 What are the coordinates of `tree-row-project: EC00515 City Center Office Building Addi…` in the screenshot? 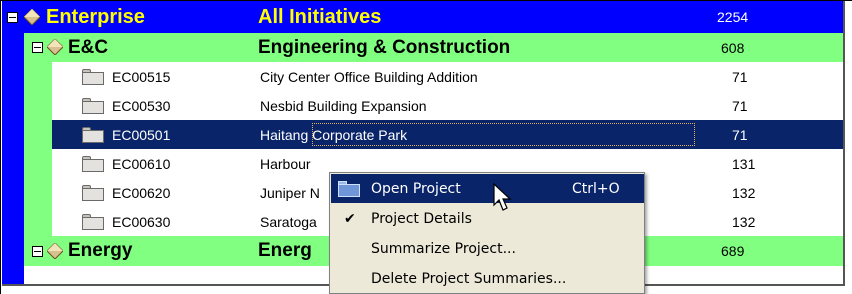 It's located at (447, 76).